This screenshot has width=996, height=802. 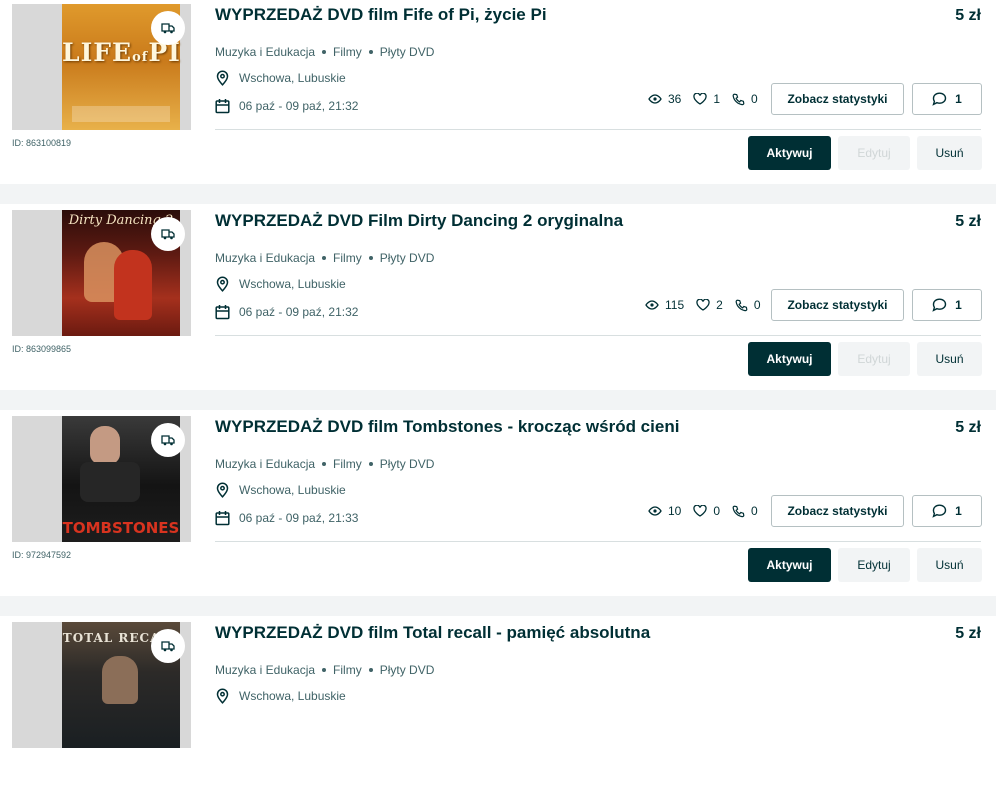 I want to click on views-stat: 36, so click(x=664, y=99).